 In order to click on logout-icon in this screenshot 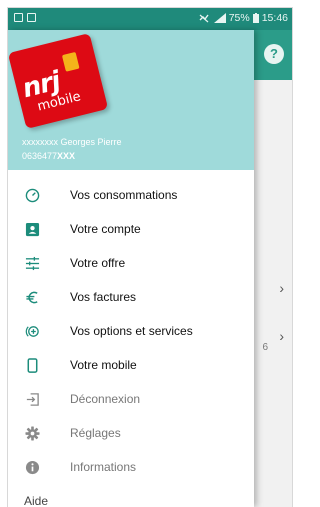, I will do `click(32, 399)`.